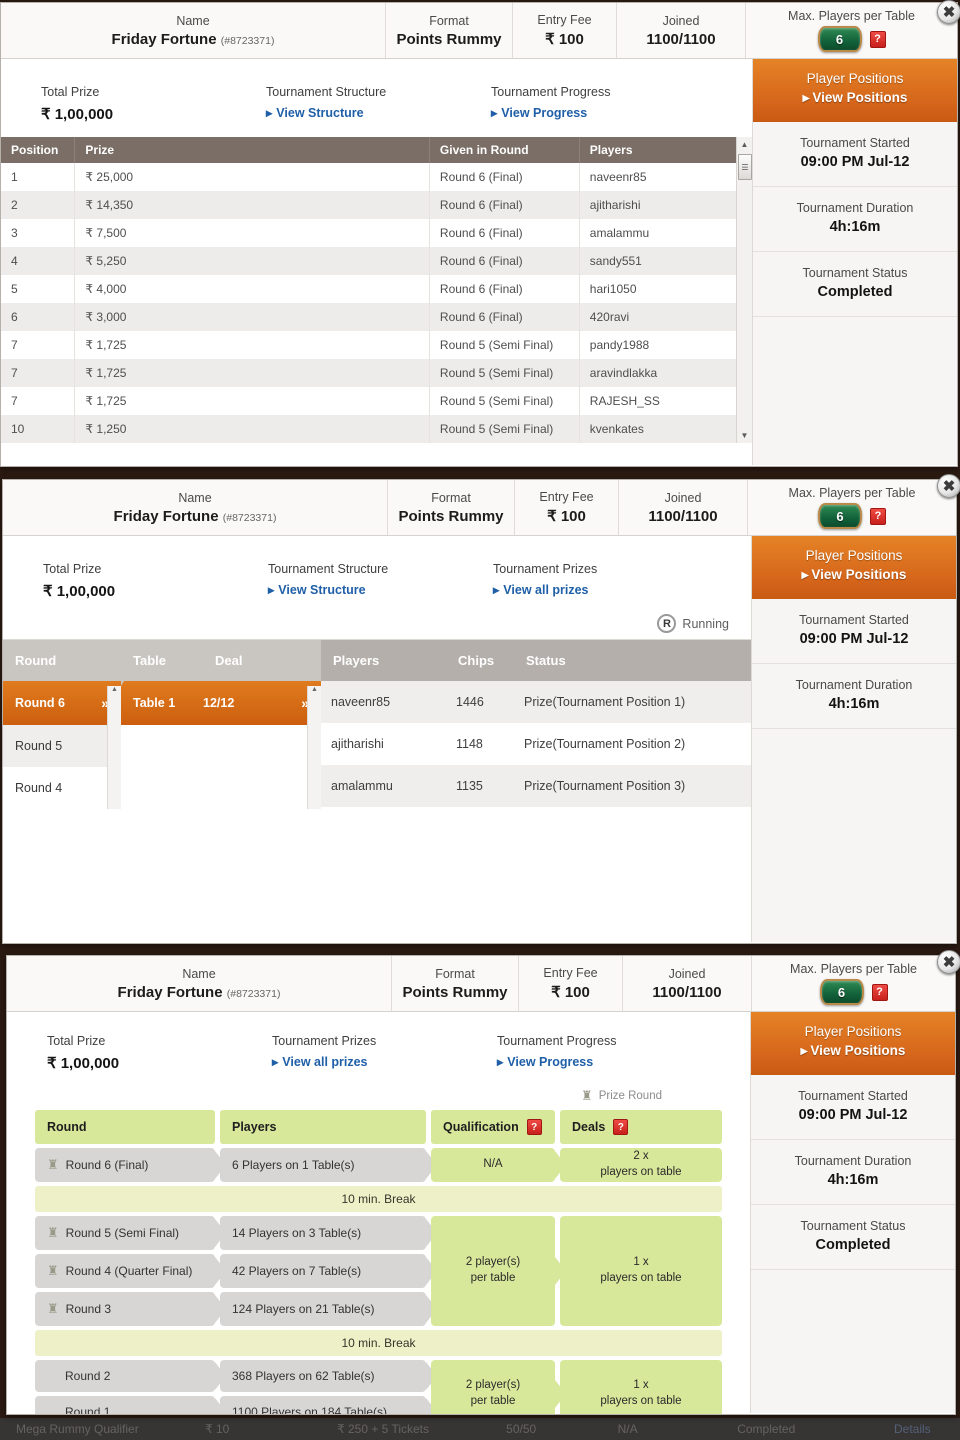 The width and height of the screenshot is (960, 1440). What do you see at coordinates (681, 30) in the screenshot?
I see `header-joined-cell: Joined 1100/1100` at bounding box center [681, 30].